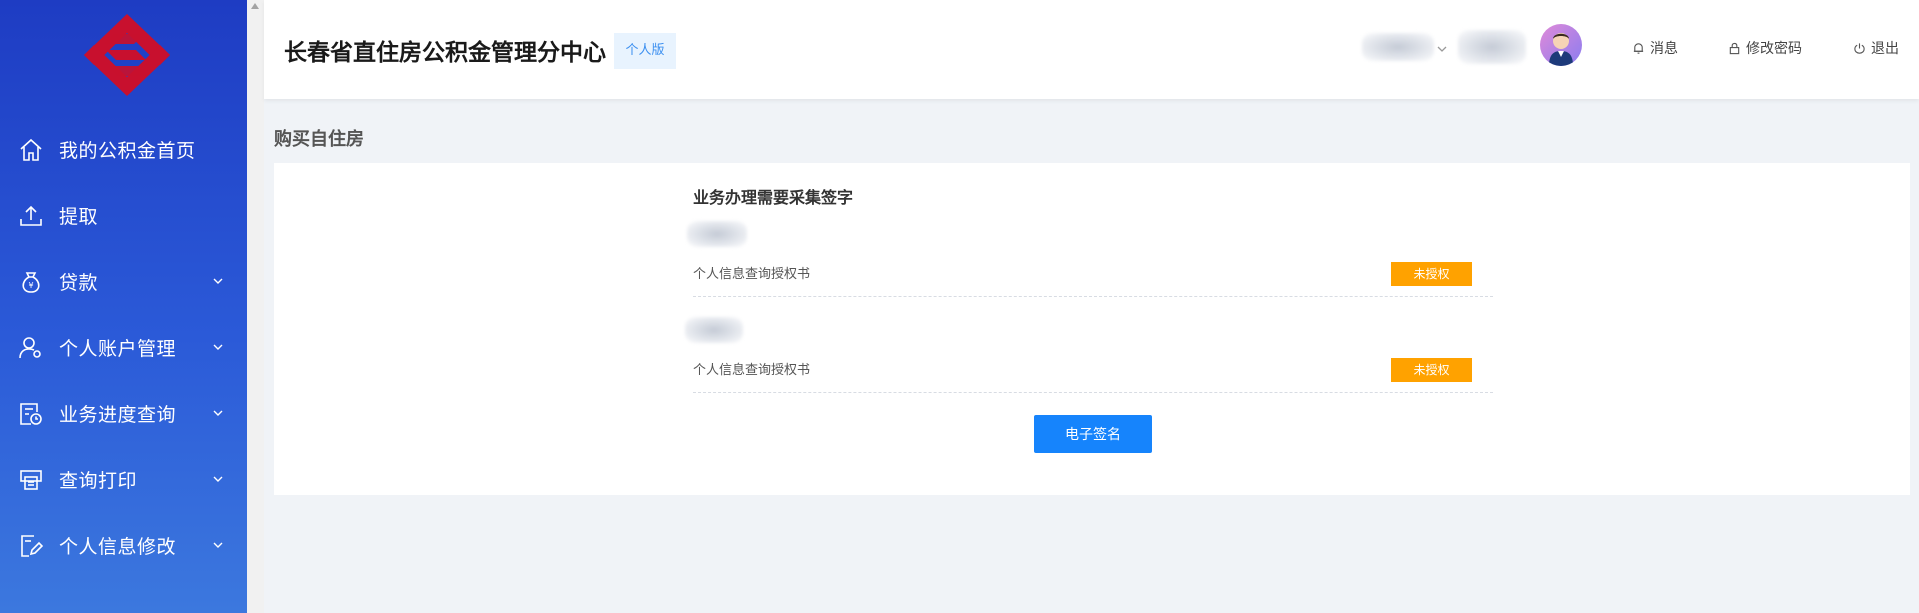  I want to click on sidebar-item-home: 我的公积金首页, so click(123, 149).